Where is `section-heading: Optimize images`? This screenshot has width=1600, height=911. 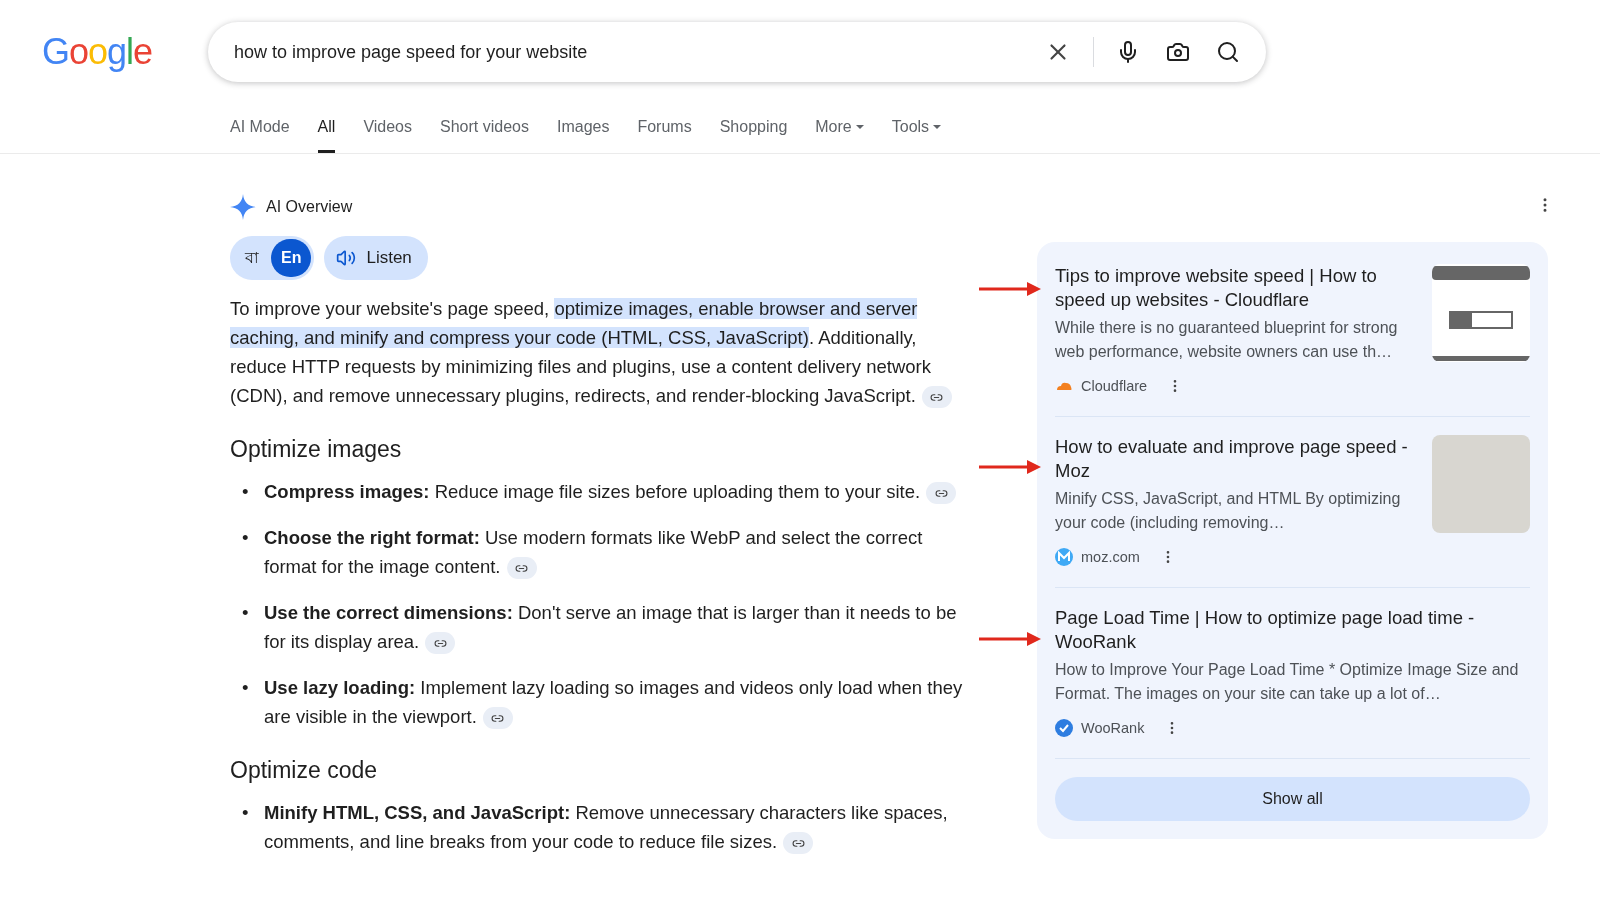 section-heading: Optimize images is located at coordinates (316, 449).